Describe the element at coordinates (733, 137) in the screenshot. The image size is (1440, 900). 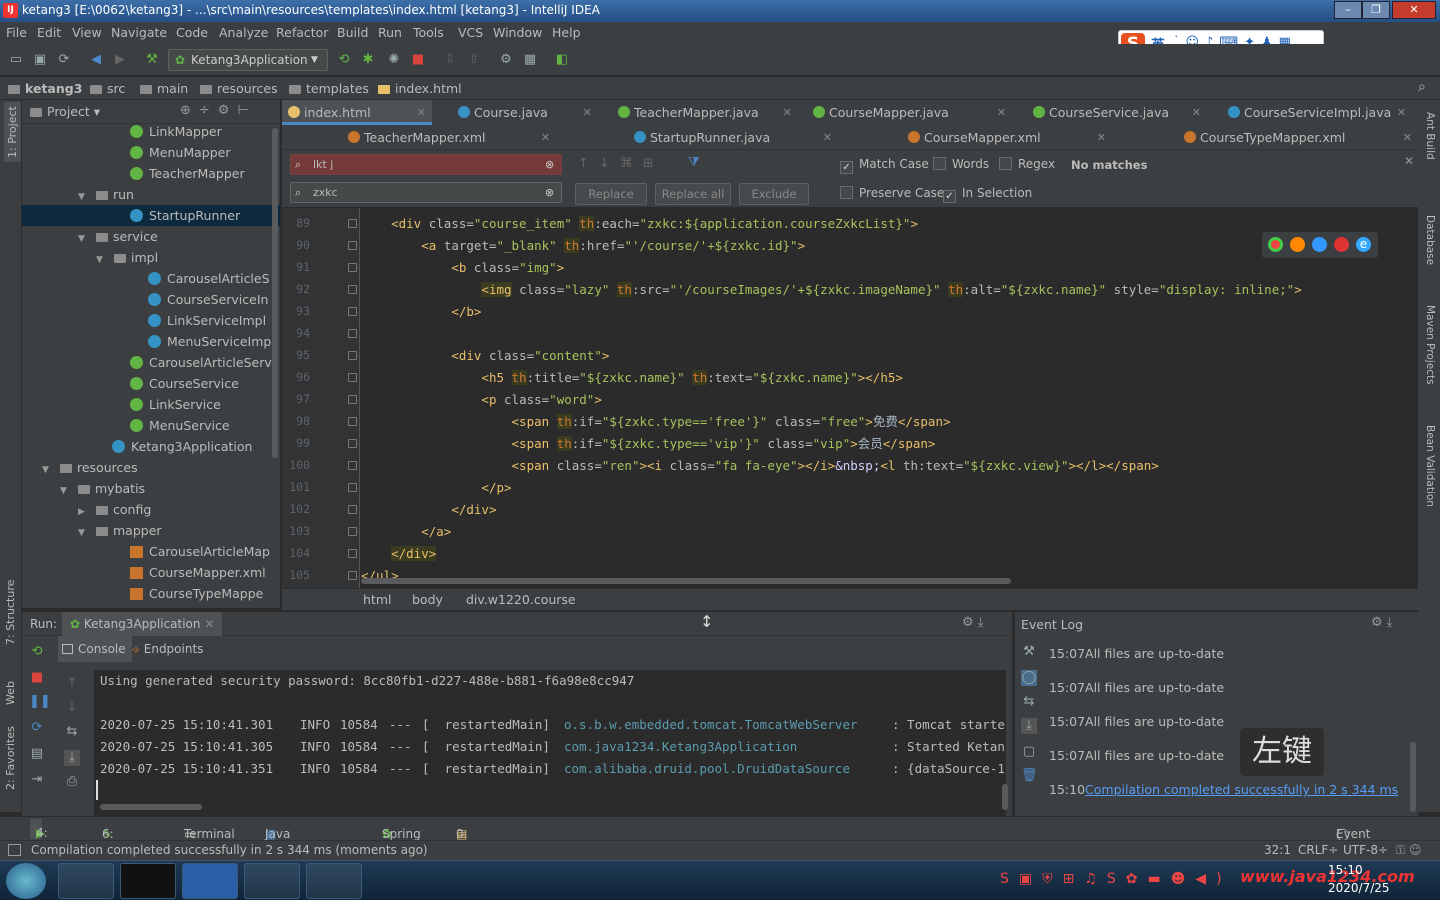
I see `editor-tab: StartupRunner.java ✕` at that location.